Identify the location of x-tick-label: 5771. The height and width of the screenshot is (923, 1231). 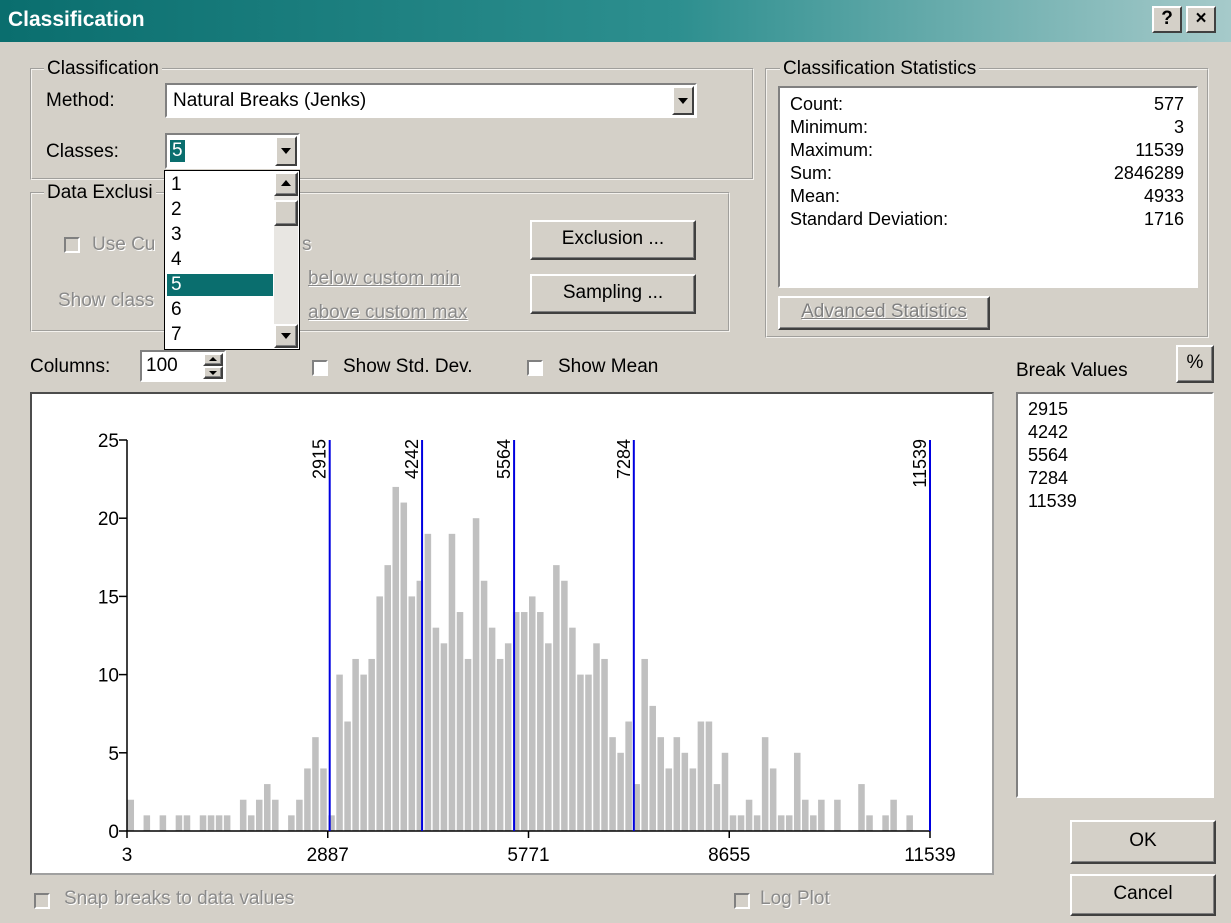
(528, 855).